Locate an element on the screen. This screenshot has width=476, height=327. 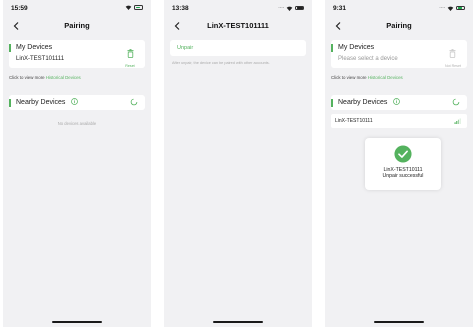
status-bar: 15:59 is located at coordinates (77, 9).